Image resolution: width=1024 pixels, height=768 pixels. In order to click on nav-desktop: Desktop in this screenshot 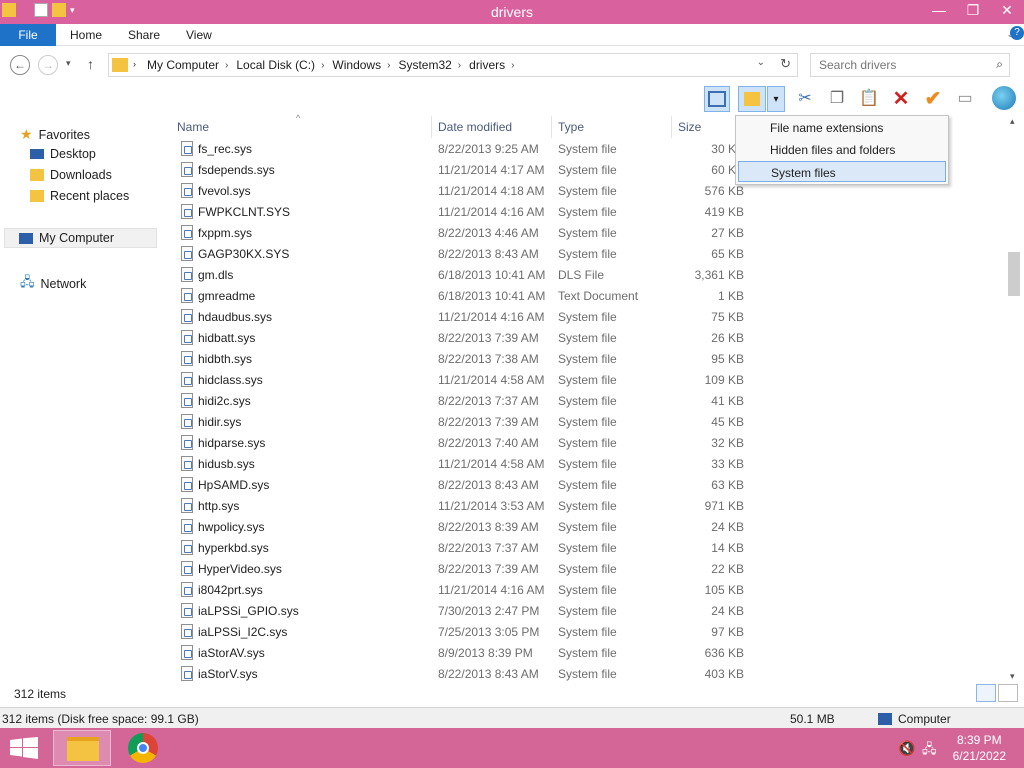, I will do `click(63, 154)`.